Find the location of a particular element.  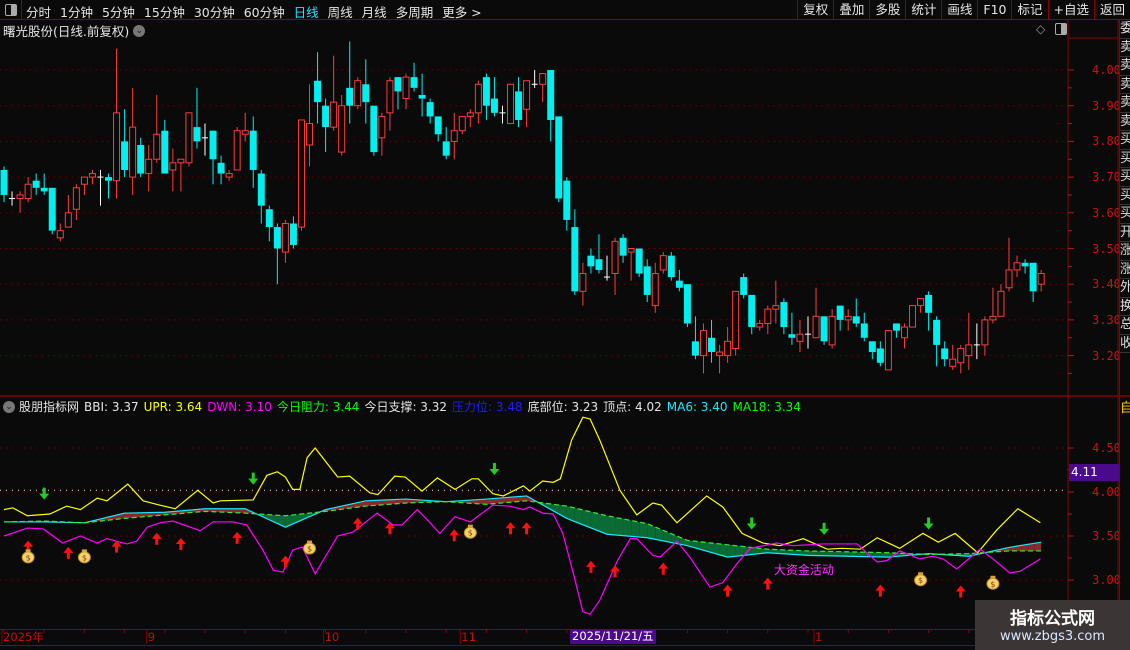

indicator-tick-label: 4.50 is located at coordinates (1106, 448).